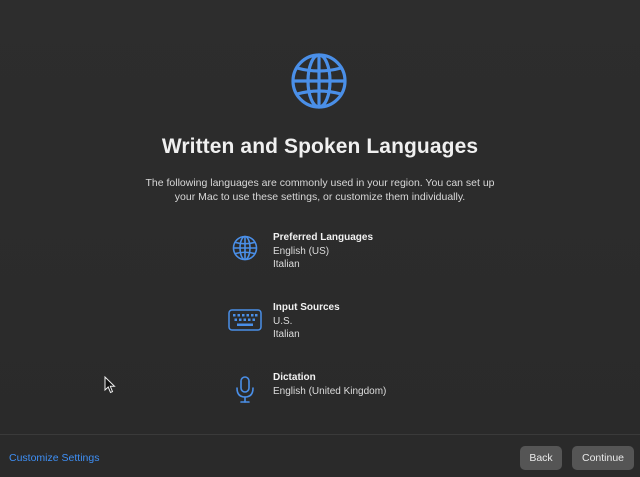 Image resolution: width=640 pixels, height=477 pixels. What do you see at coordinates (320, 434) in the screenshot?
I see `footer-divider` at bounding box center [320, 434].